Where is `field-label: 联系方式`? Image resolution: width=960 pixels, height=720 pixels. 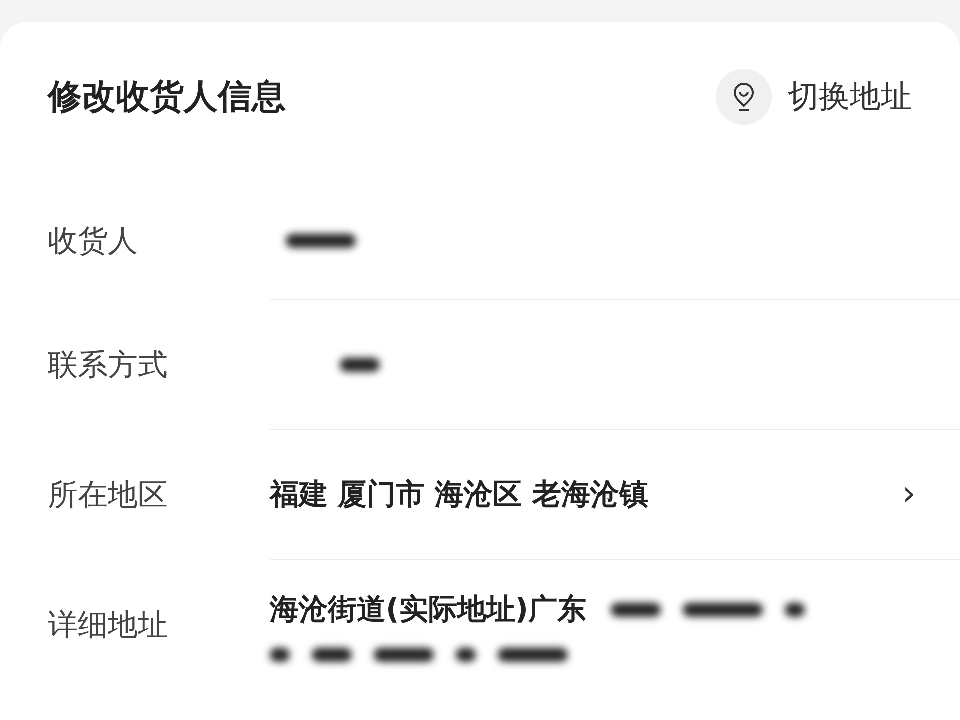
field-label: 联系方式 is located at coordinates (108, 365).